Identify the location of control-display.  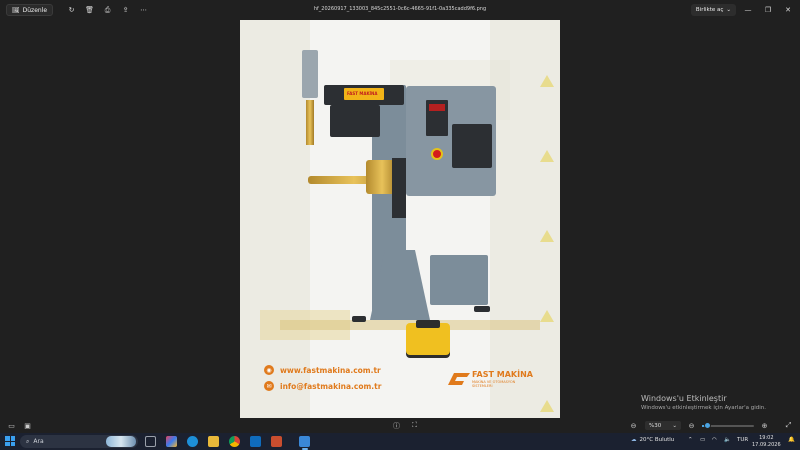
(437, 107).